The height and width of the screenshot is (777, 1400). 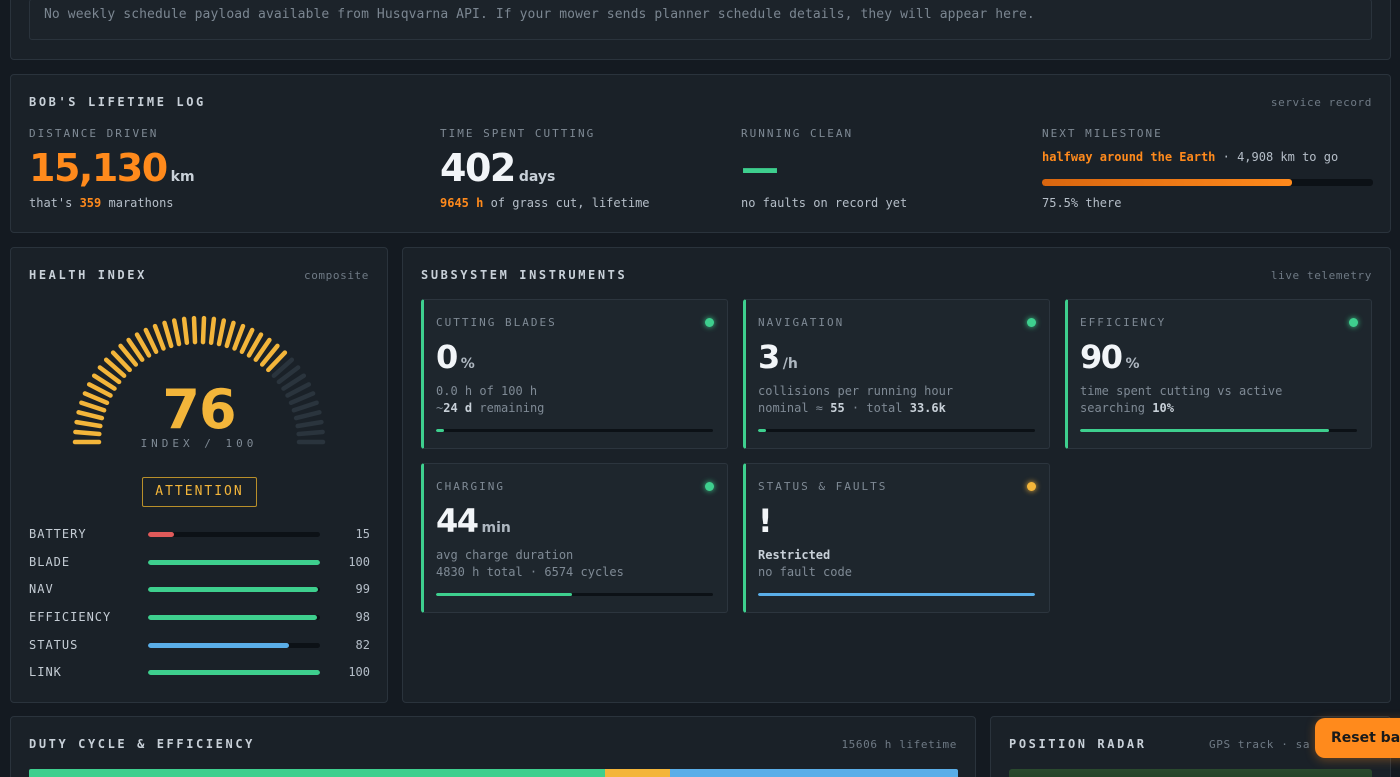 I want to click on health-row-label: EFFICIENCY, so click(x=70, y=617).